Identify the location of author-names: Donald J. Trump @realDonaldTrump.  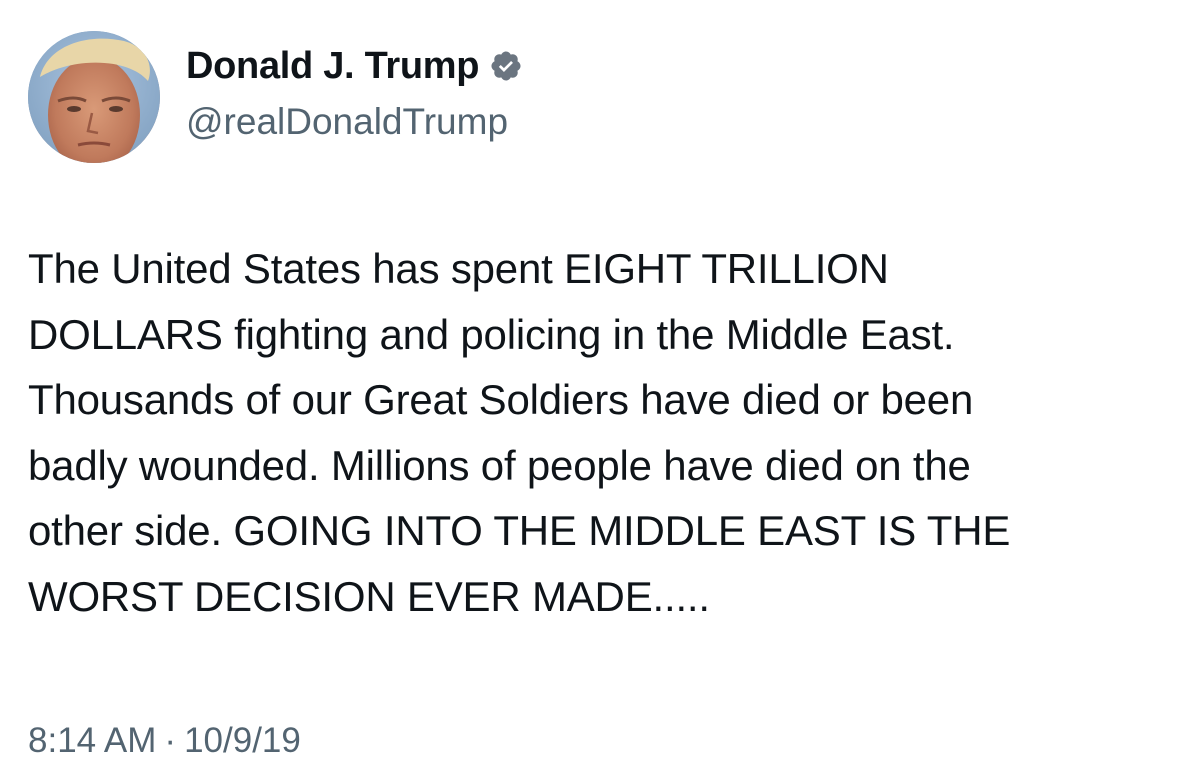
(354, 94).